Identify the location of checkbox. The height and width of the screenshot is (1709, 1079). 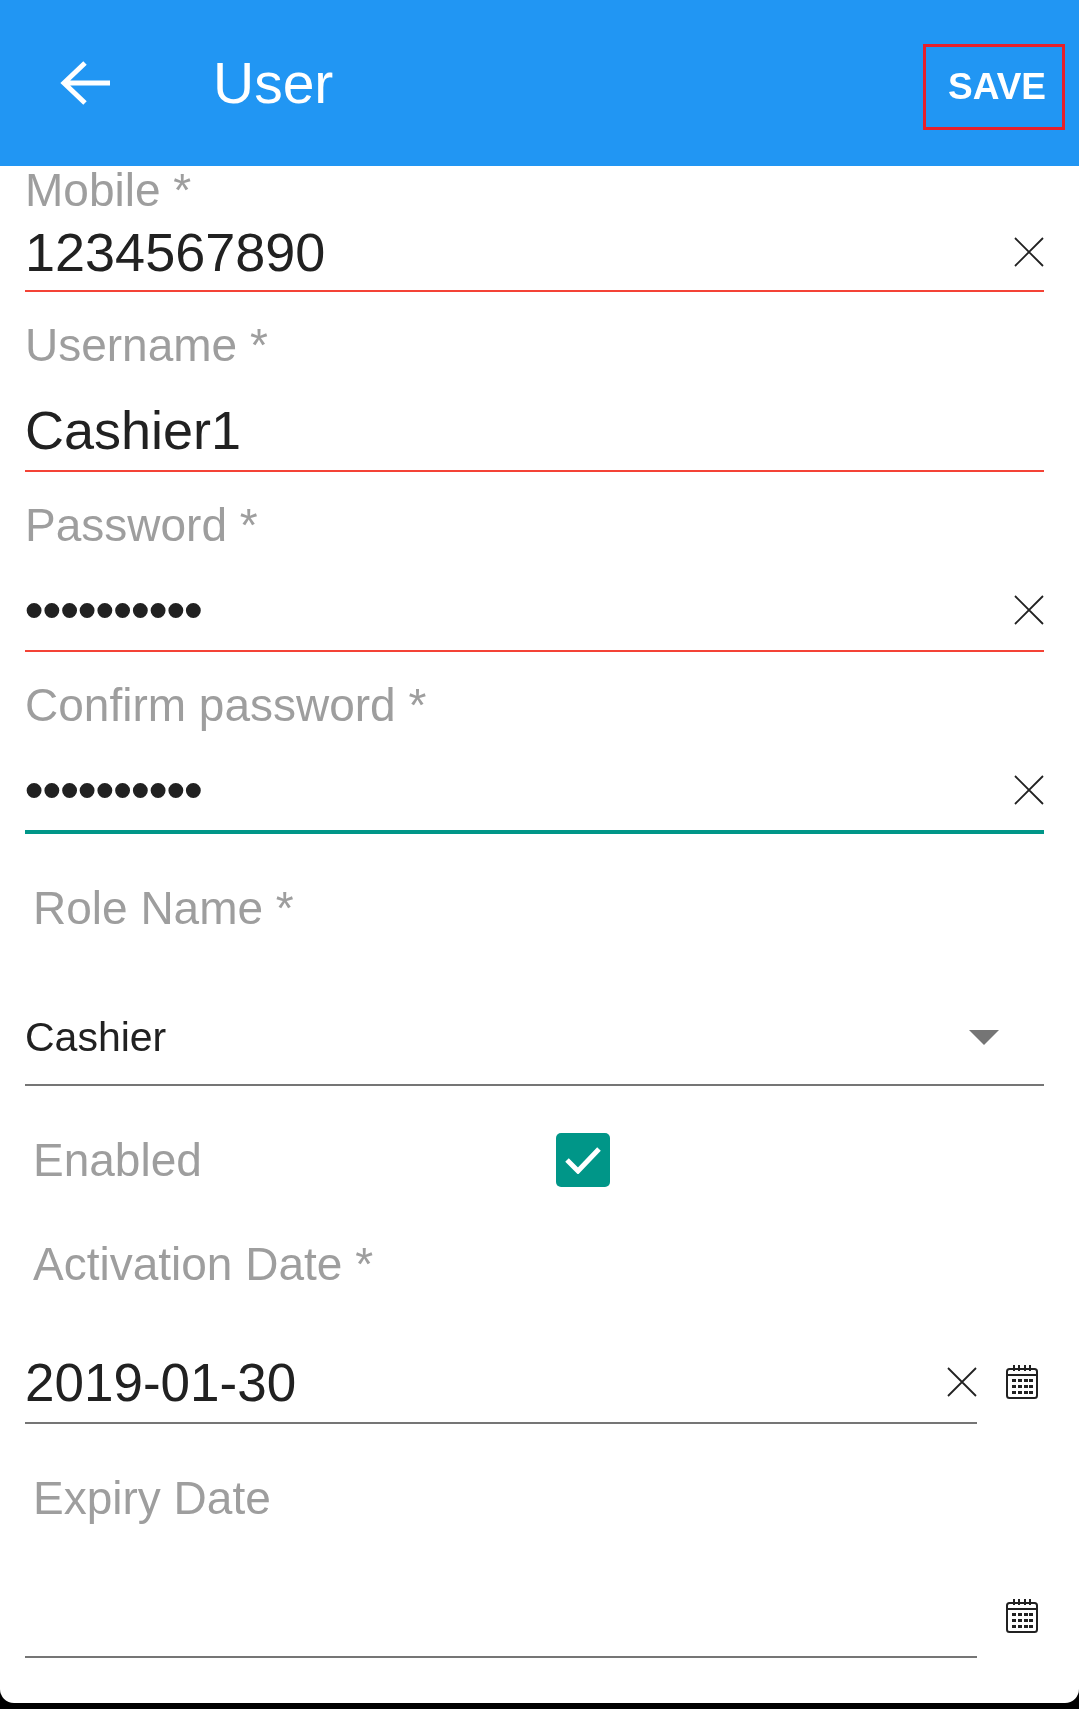
(583, 1160).